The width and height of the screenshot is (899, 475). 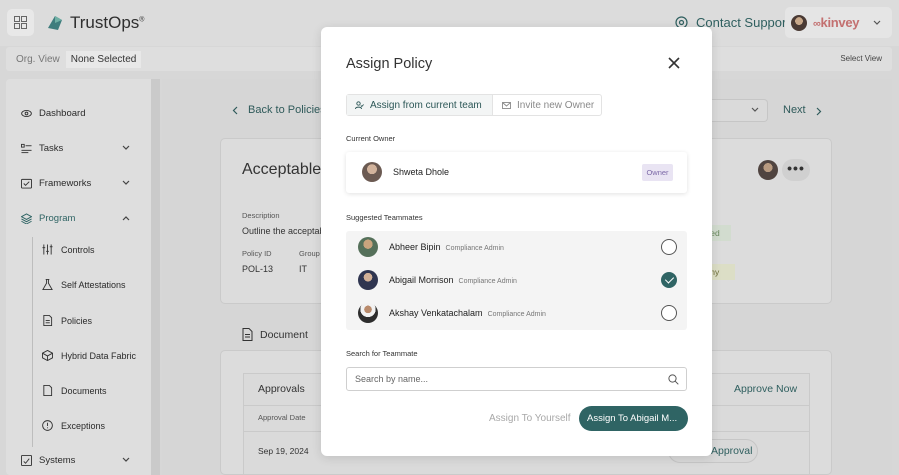 I want to click on search-field, so click(x=516, y=379).